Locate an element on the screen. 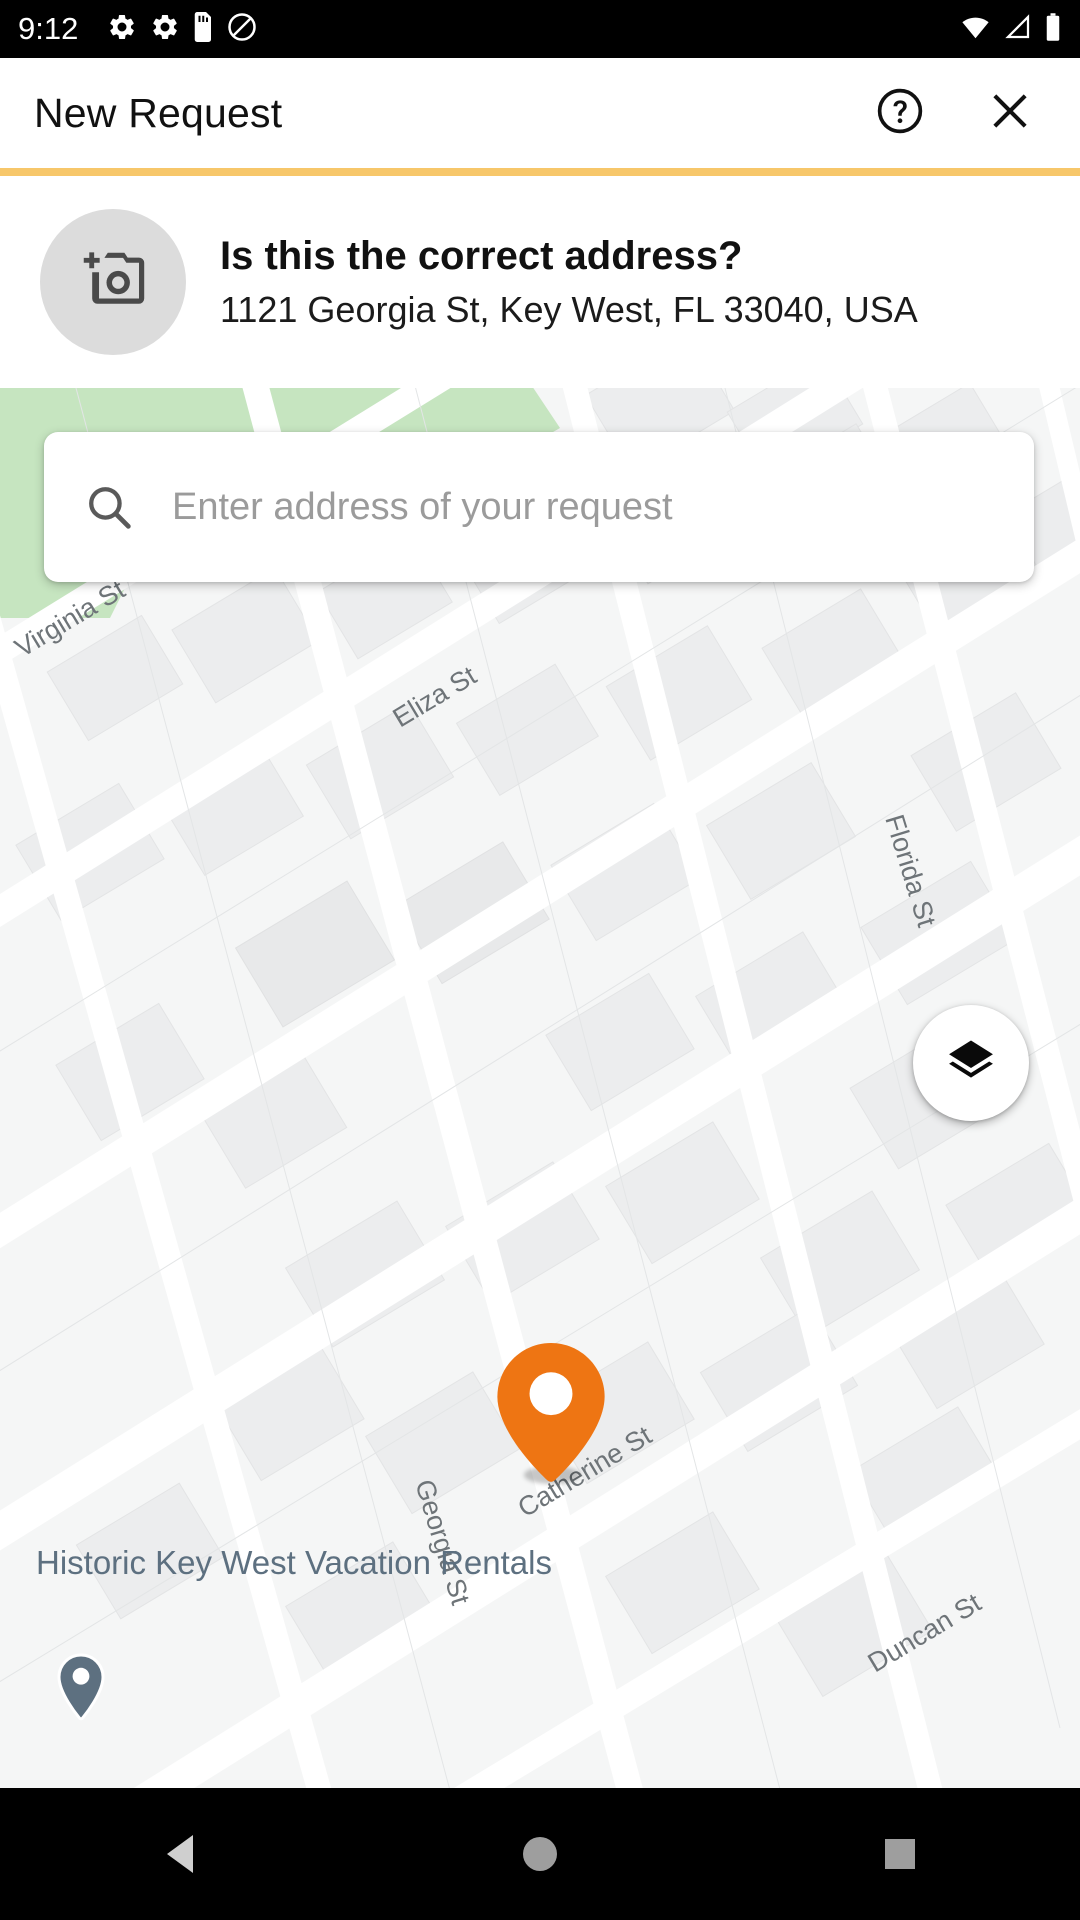  step-progress-bar is located at coordinates (540, 172).